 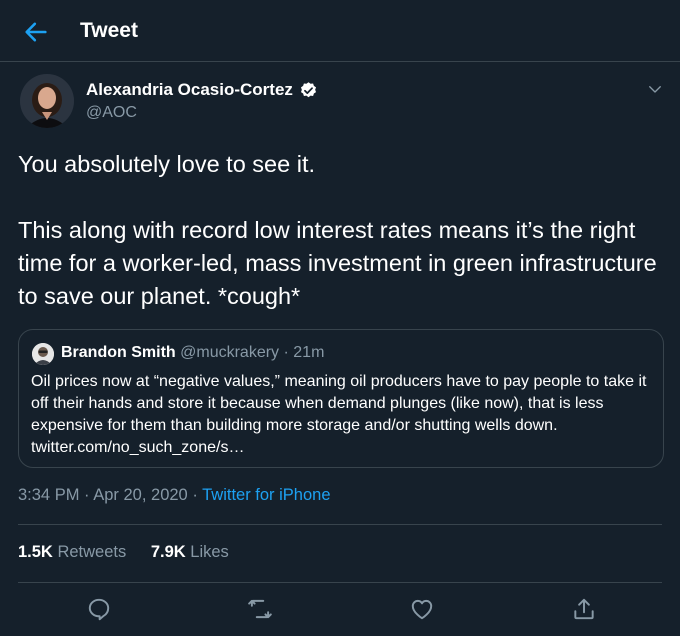 I want to click on like-icon, so click(x=422, y=609).